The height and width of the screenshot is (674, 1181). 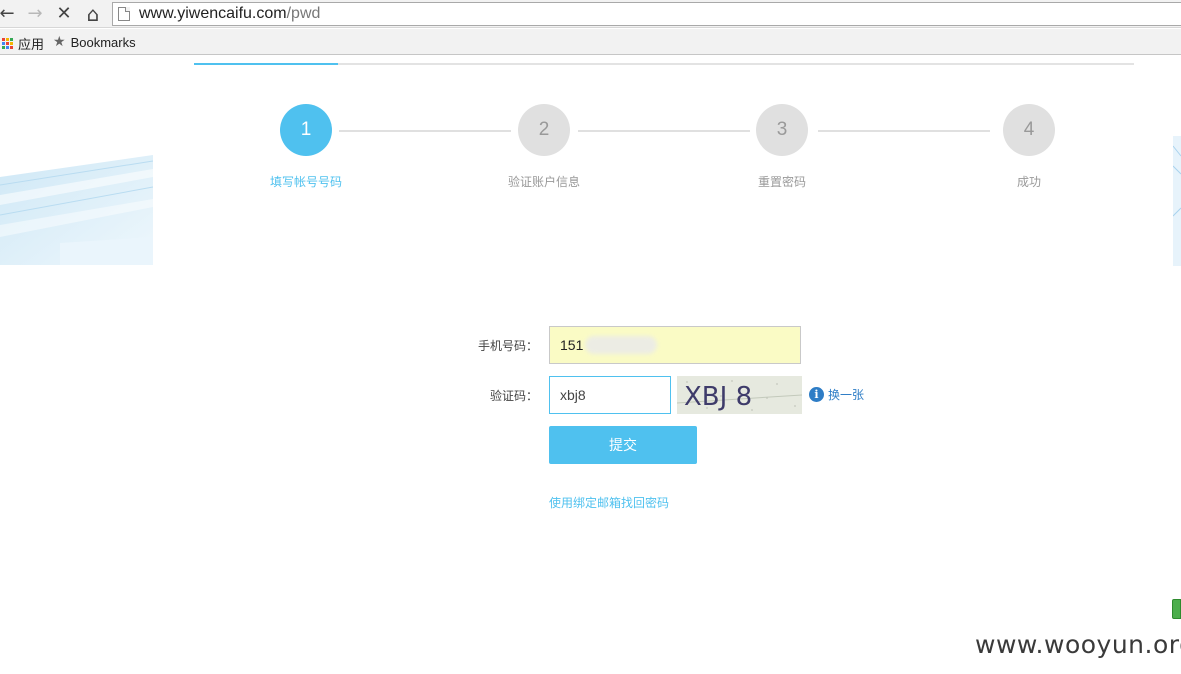 What do you see at coordinates (306, 130) in the screenshot?
I see `step-1-circle: 1` at bounding box center [306, 130].